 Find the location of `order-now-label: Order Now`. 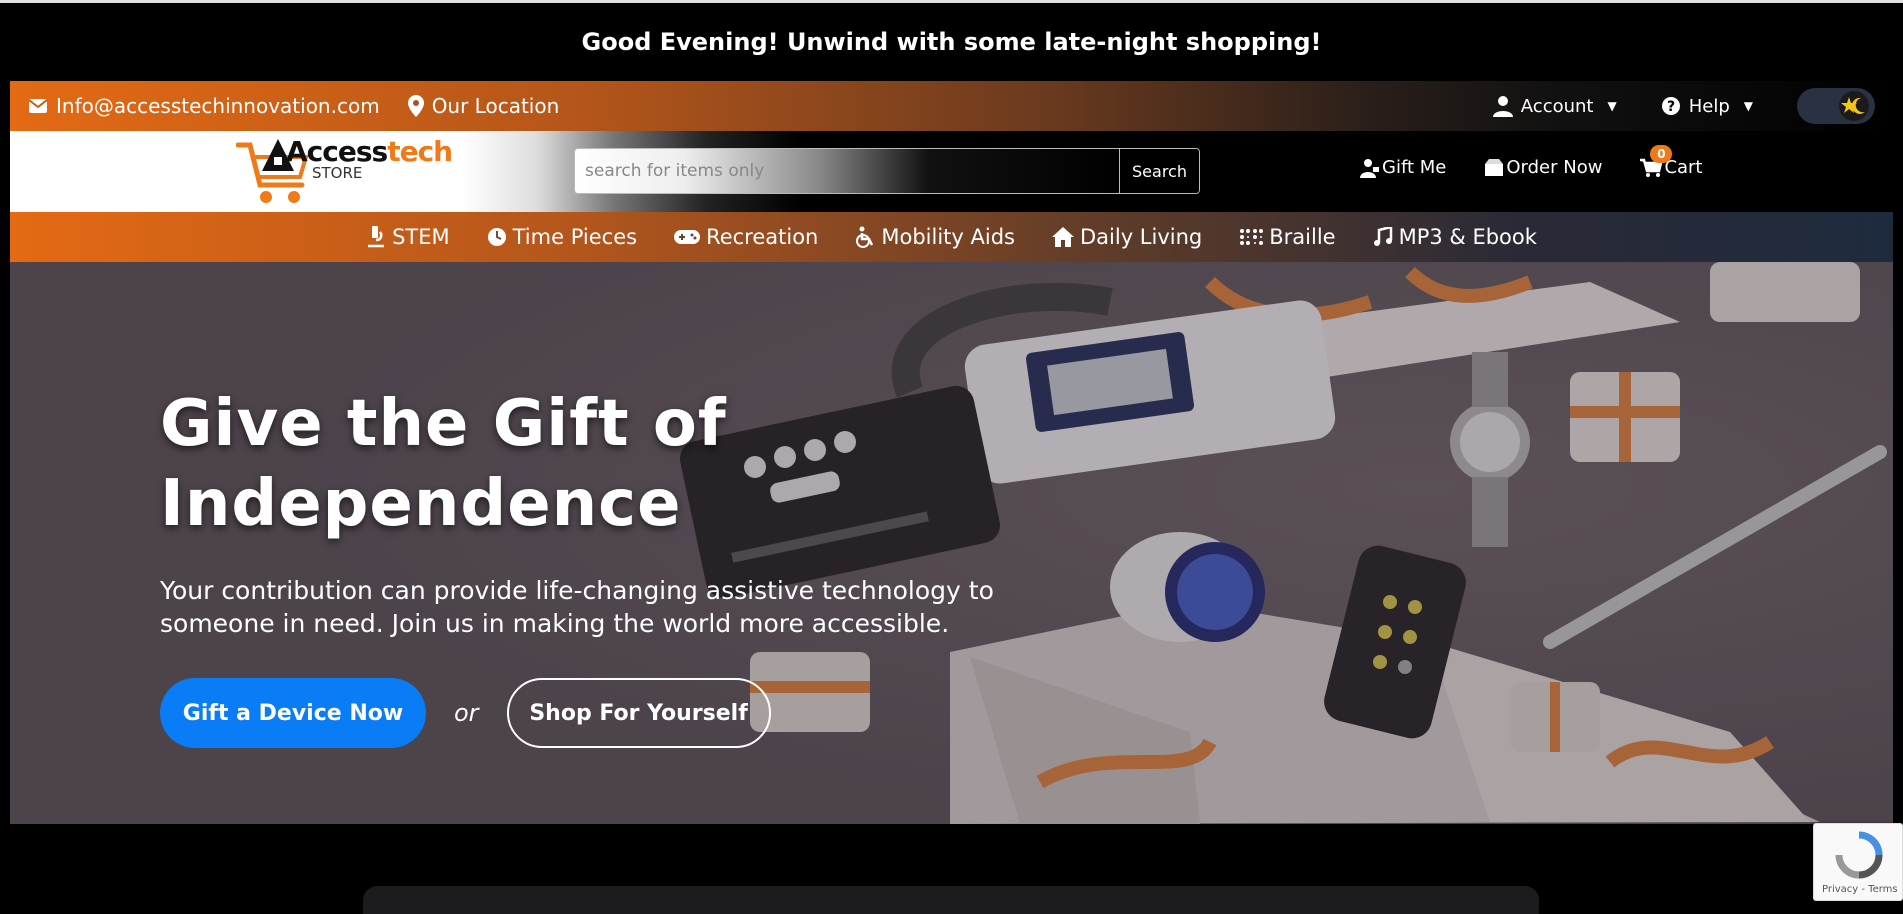

order-now-label: Order Now is located at coordinates (1554, 167).